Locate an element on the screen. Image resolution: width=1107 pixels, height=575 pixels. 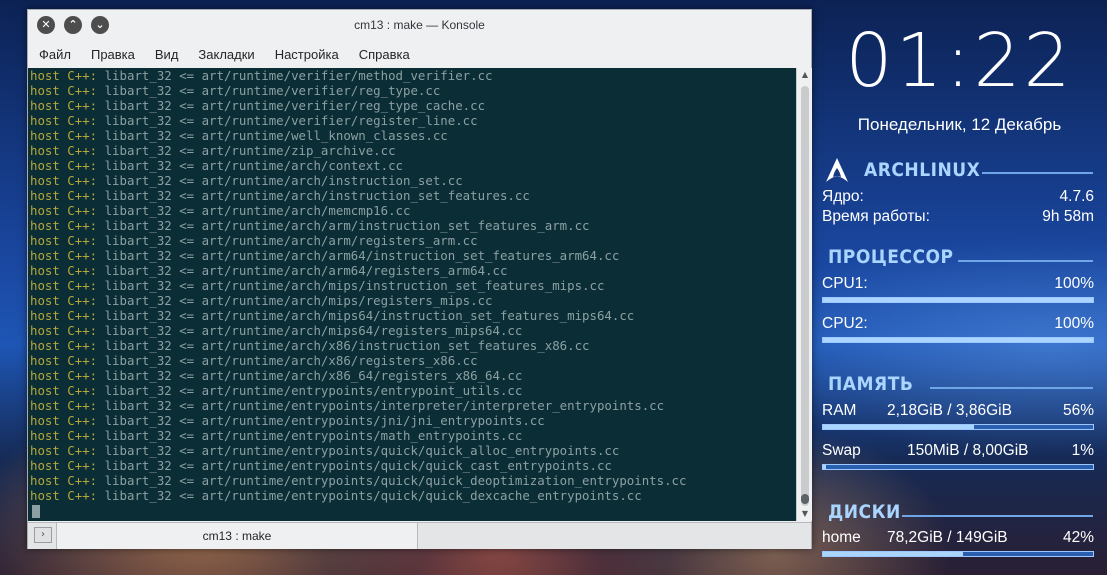
menu-bookmarks: Закладки is located at coordinates (226, 54).